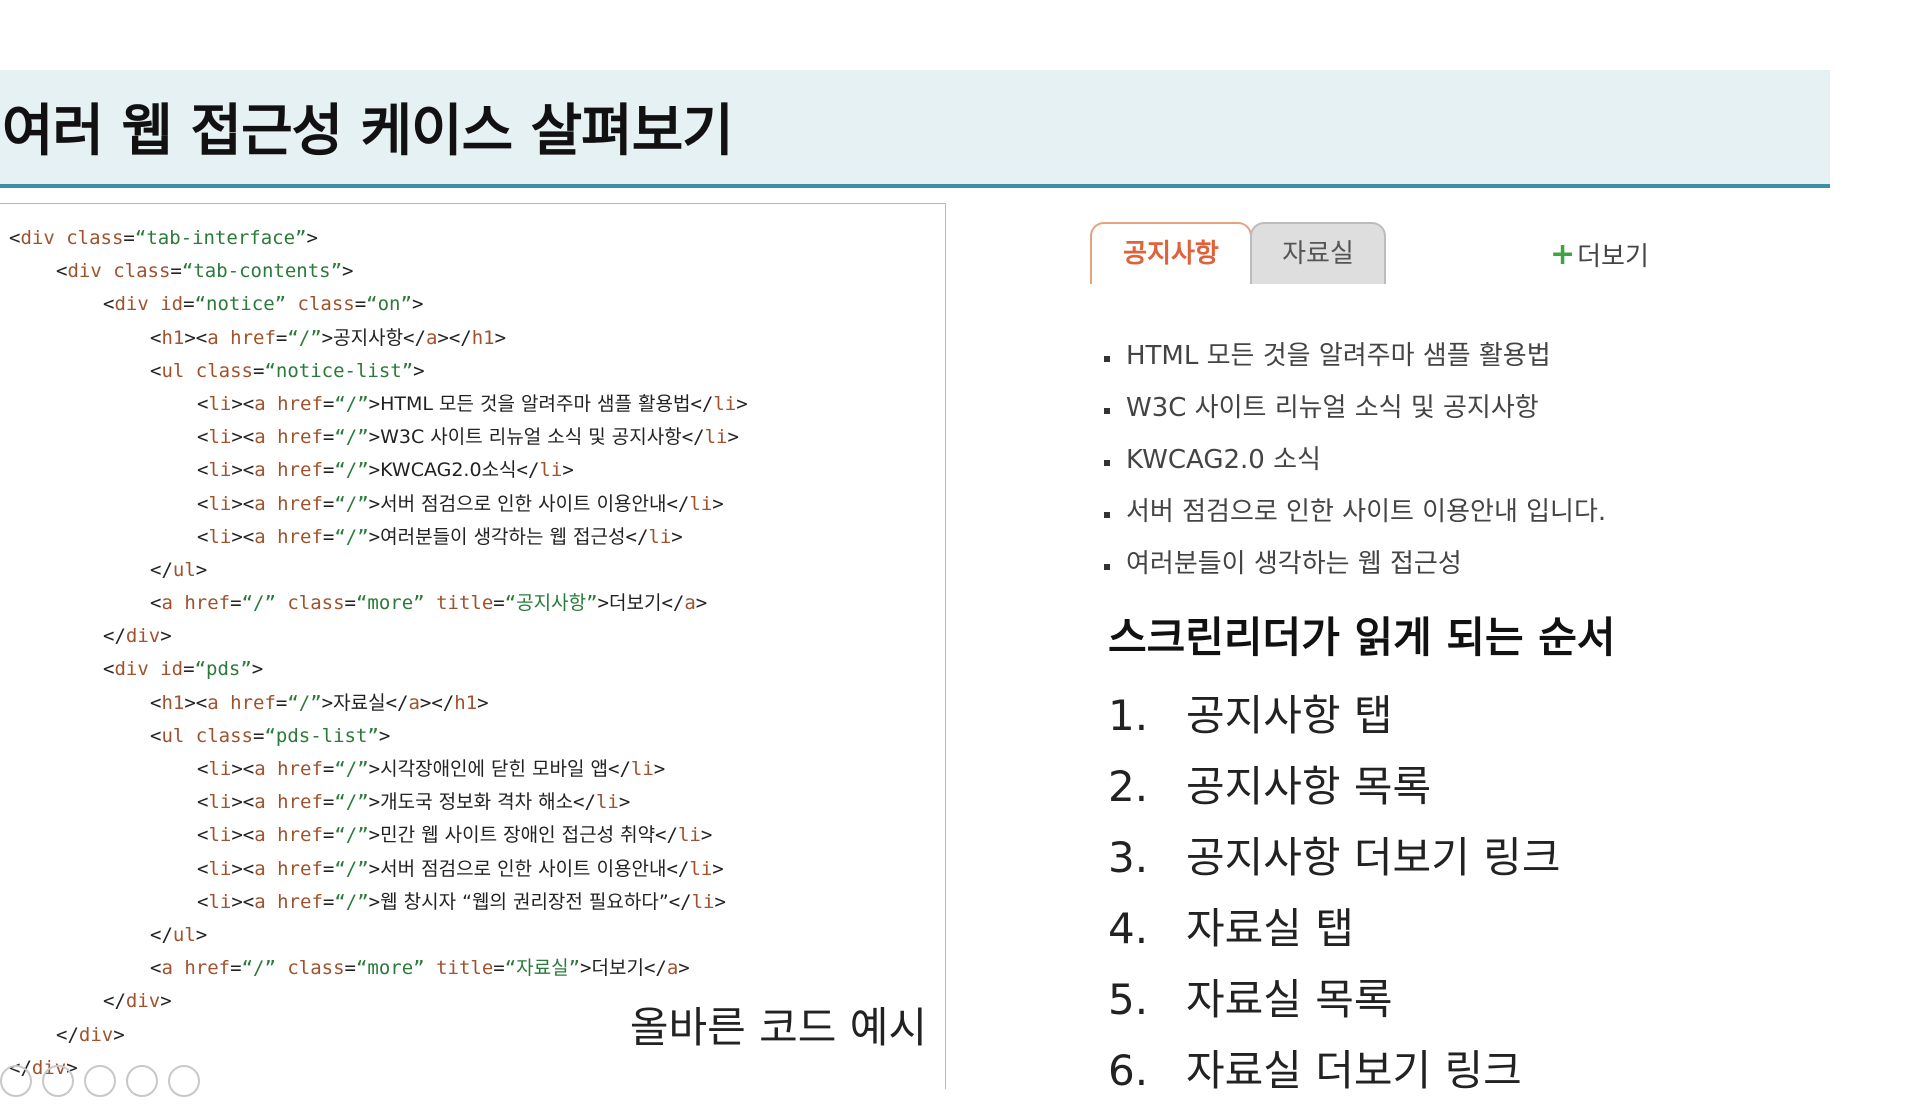 Image resolution: width=1912 pixels, height=1106 pixels. I want to click on code-token: 개도국 정보화 격차 해소, so click(477, 802).